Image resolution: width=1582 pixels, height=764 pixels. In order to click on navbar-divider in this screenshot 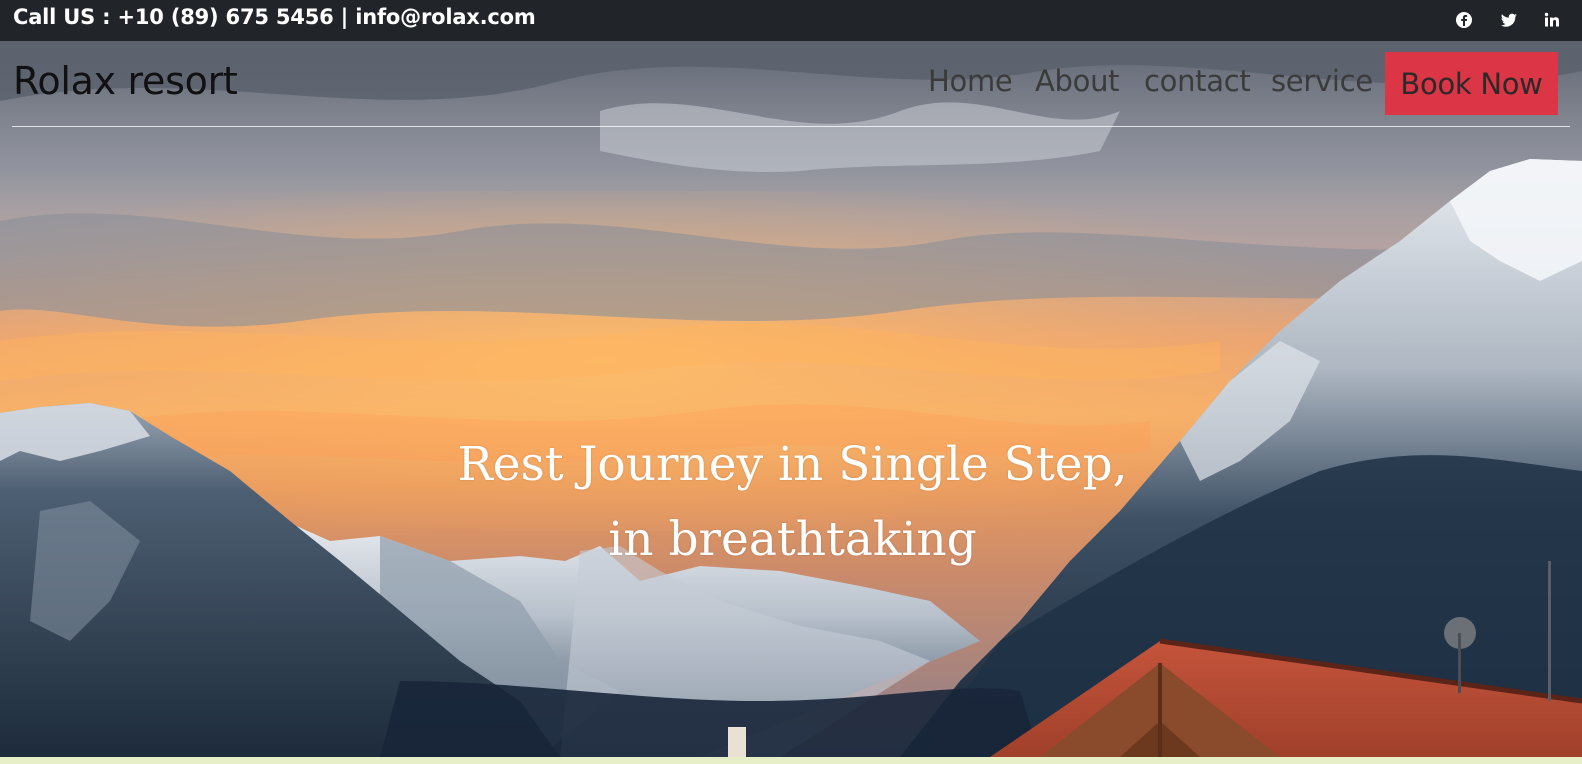, I will do `click(791, 126)`.